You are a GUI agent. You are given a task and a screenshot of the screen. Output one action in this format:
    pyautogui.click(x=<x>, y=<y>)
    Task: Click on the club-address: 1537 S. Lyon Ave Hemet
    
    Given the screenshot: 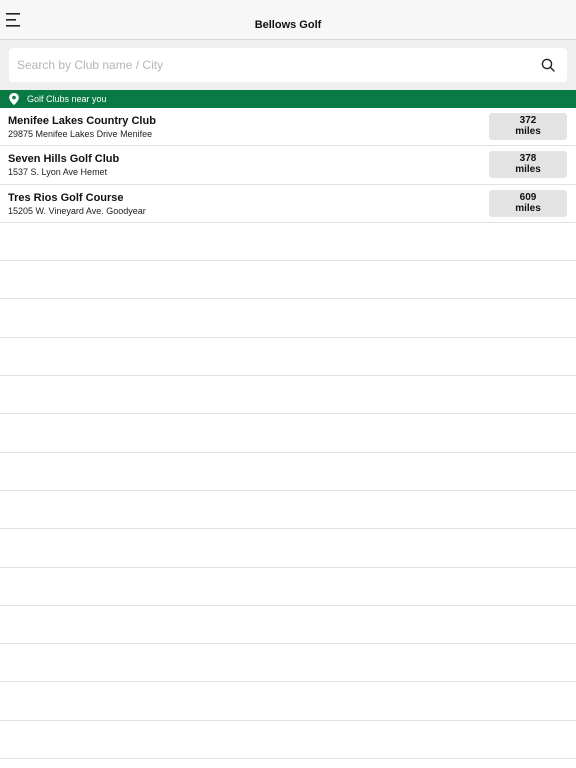 What is the action you would take?
    pyautogui.click(x=58, y=172)
    